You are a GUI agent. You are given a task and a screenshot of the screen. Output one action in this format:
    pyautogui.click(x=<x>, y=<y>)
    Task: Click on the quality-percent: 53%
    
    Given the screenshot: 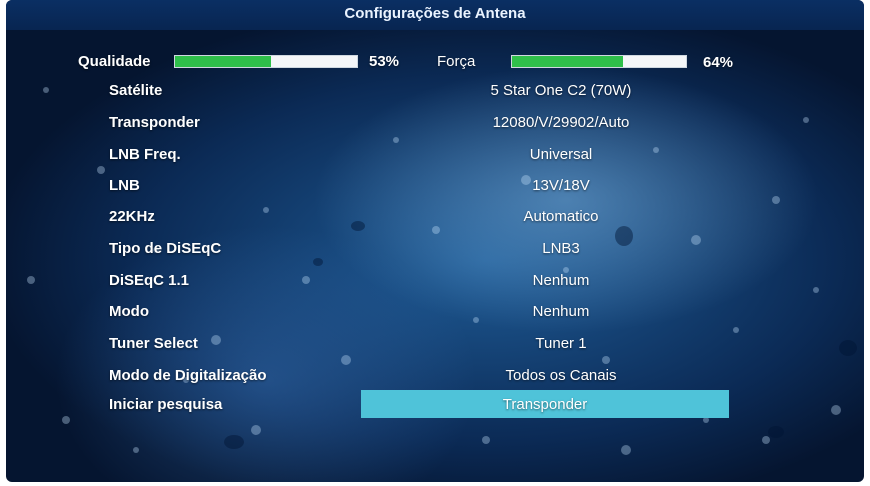 What is the action you would take?
    pyautogui.click(x=384, y=61)
    